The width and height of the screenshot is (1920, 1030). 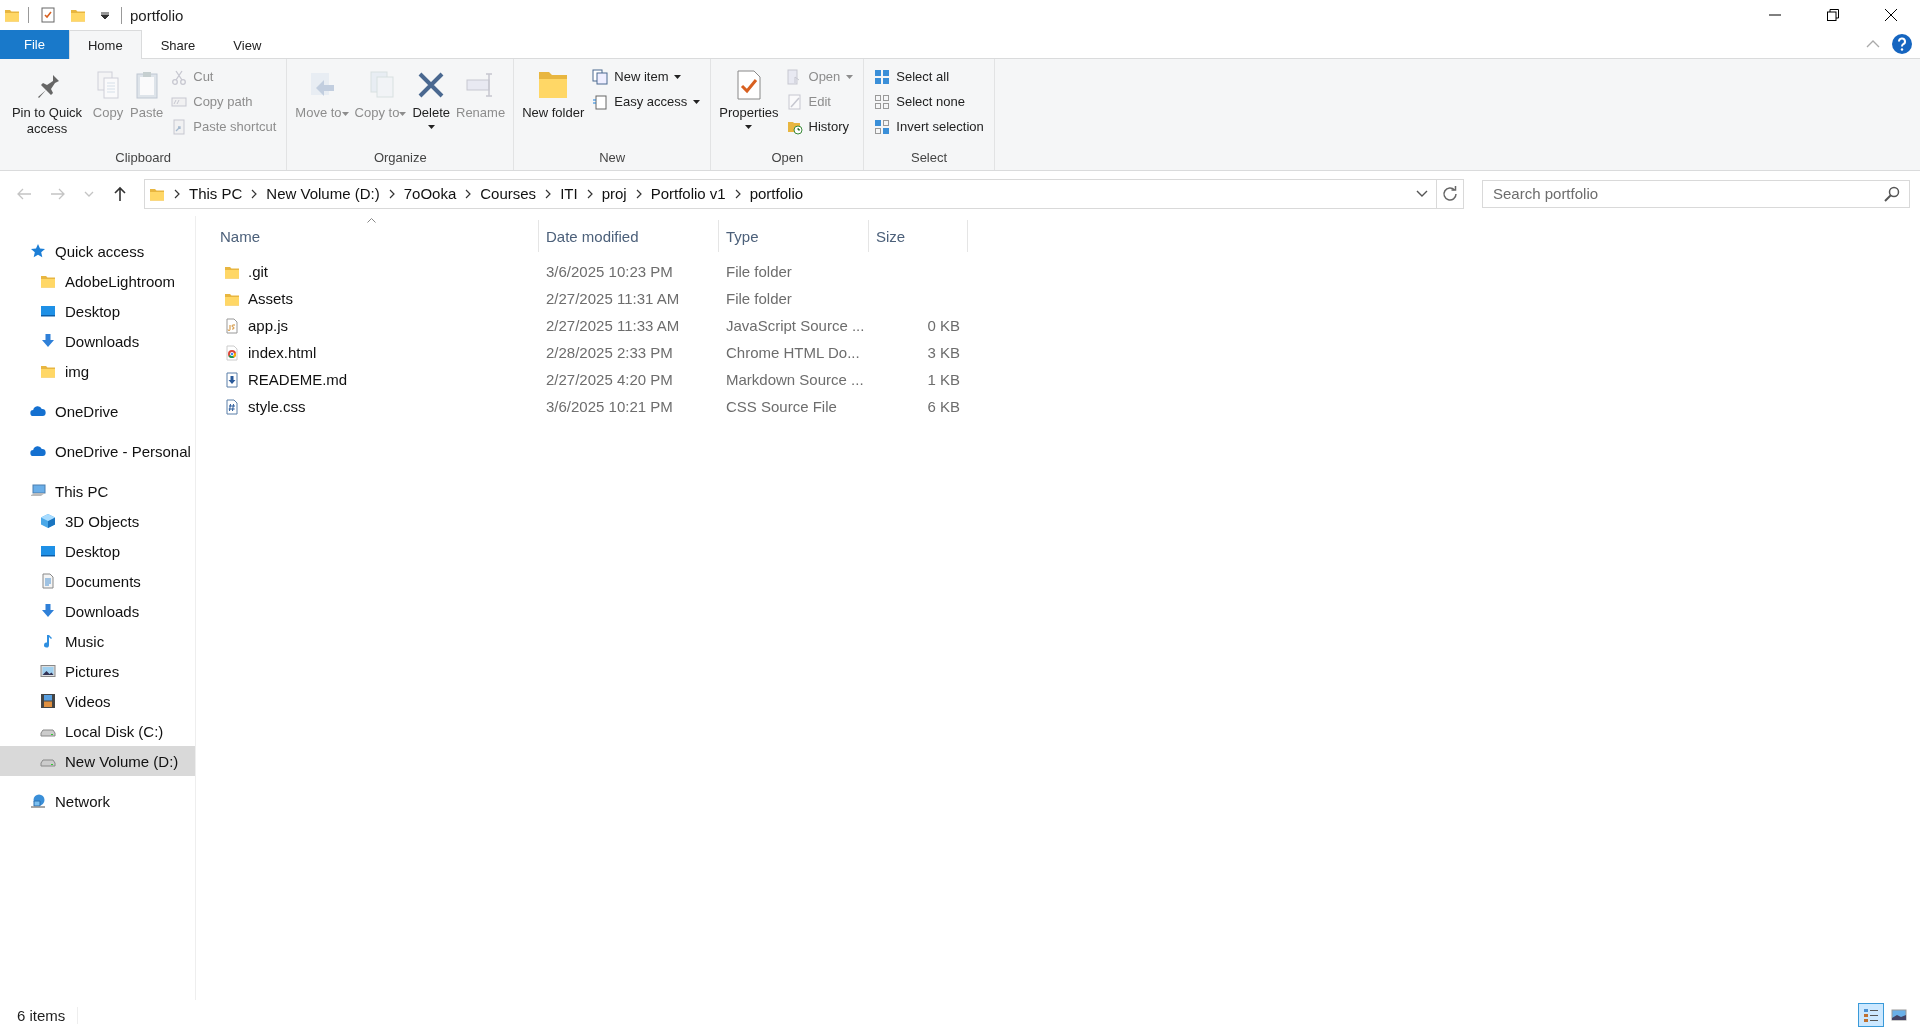 I want to click on help-button, so click(x=1902, y=44).